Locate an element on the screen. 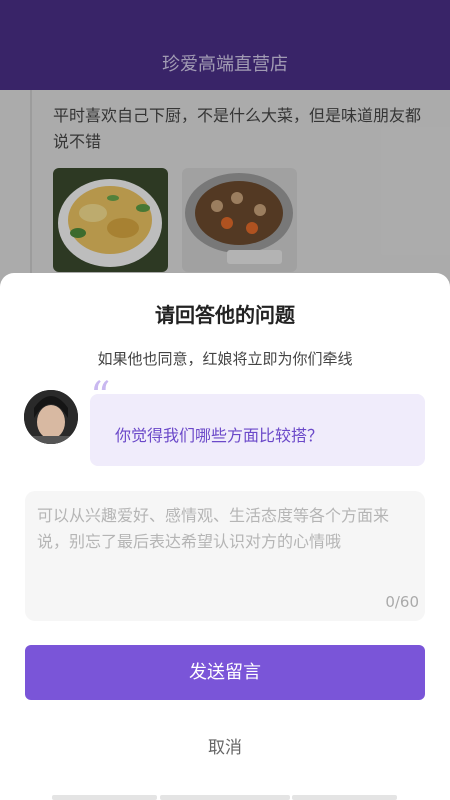  dialog-title: 请回答他的问题 is located at coordinates (225, 315).